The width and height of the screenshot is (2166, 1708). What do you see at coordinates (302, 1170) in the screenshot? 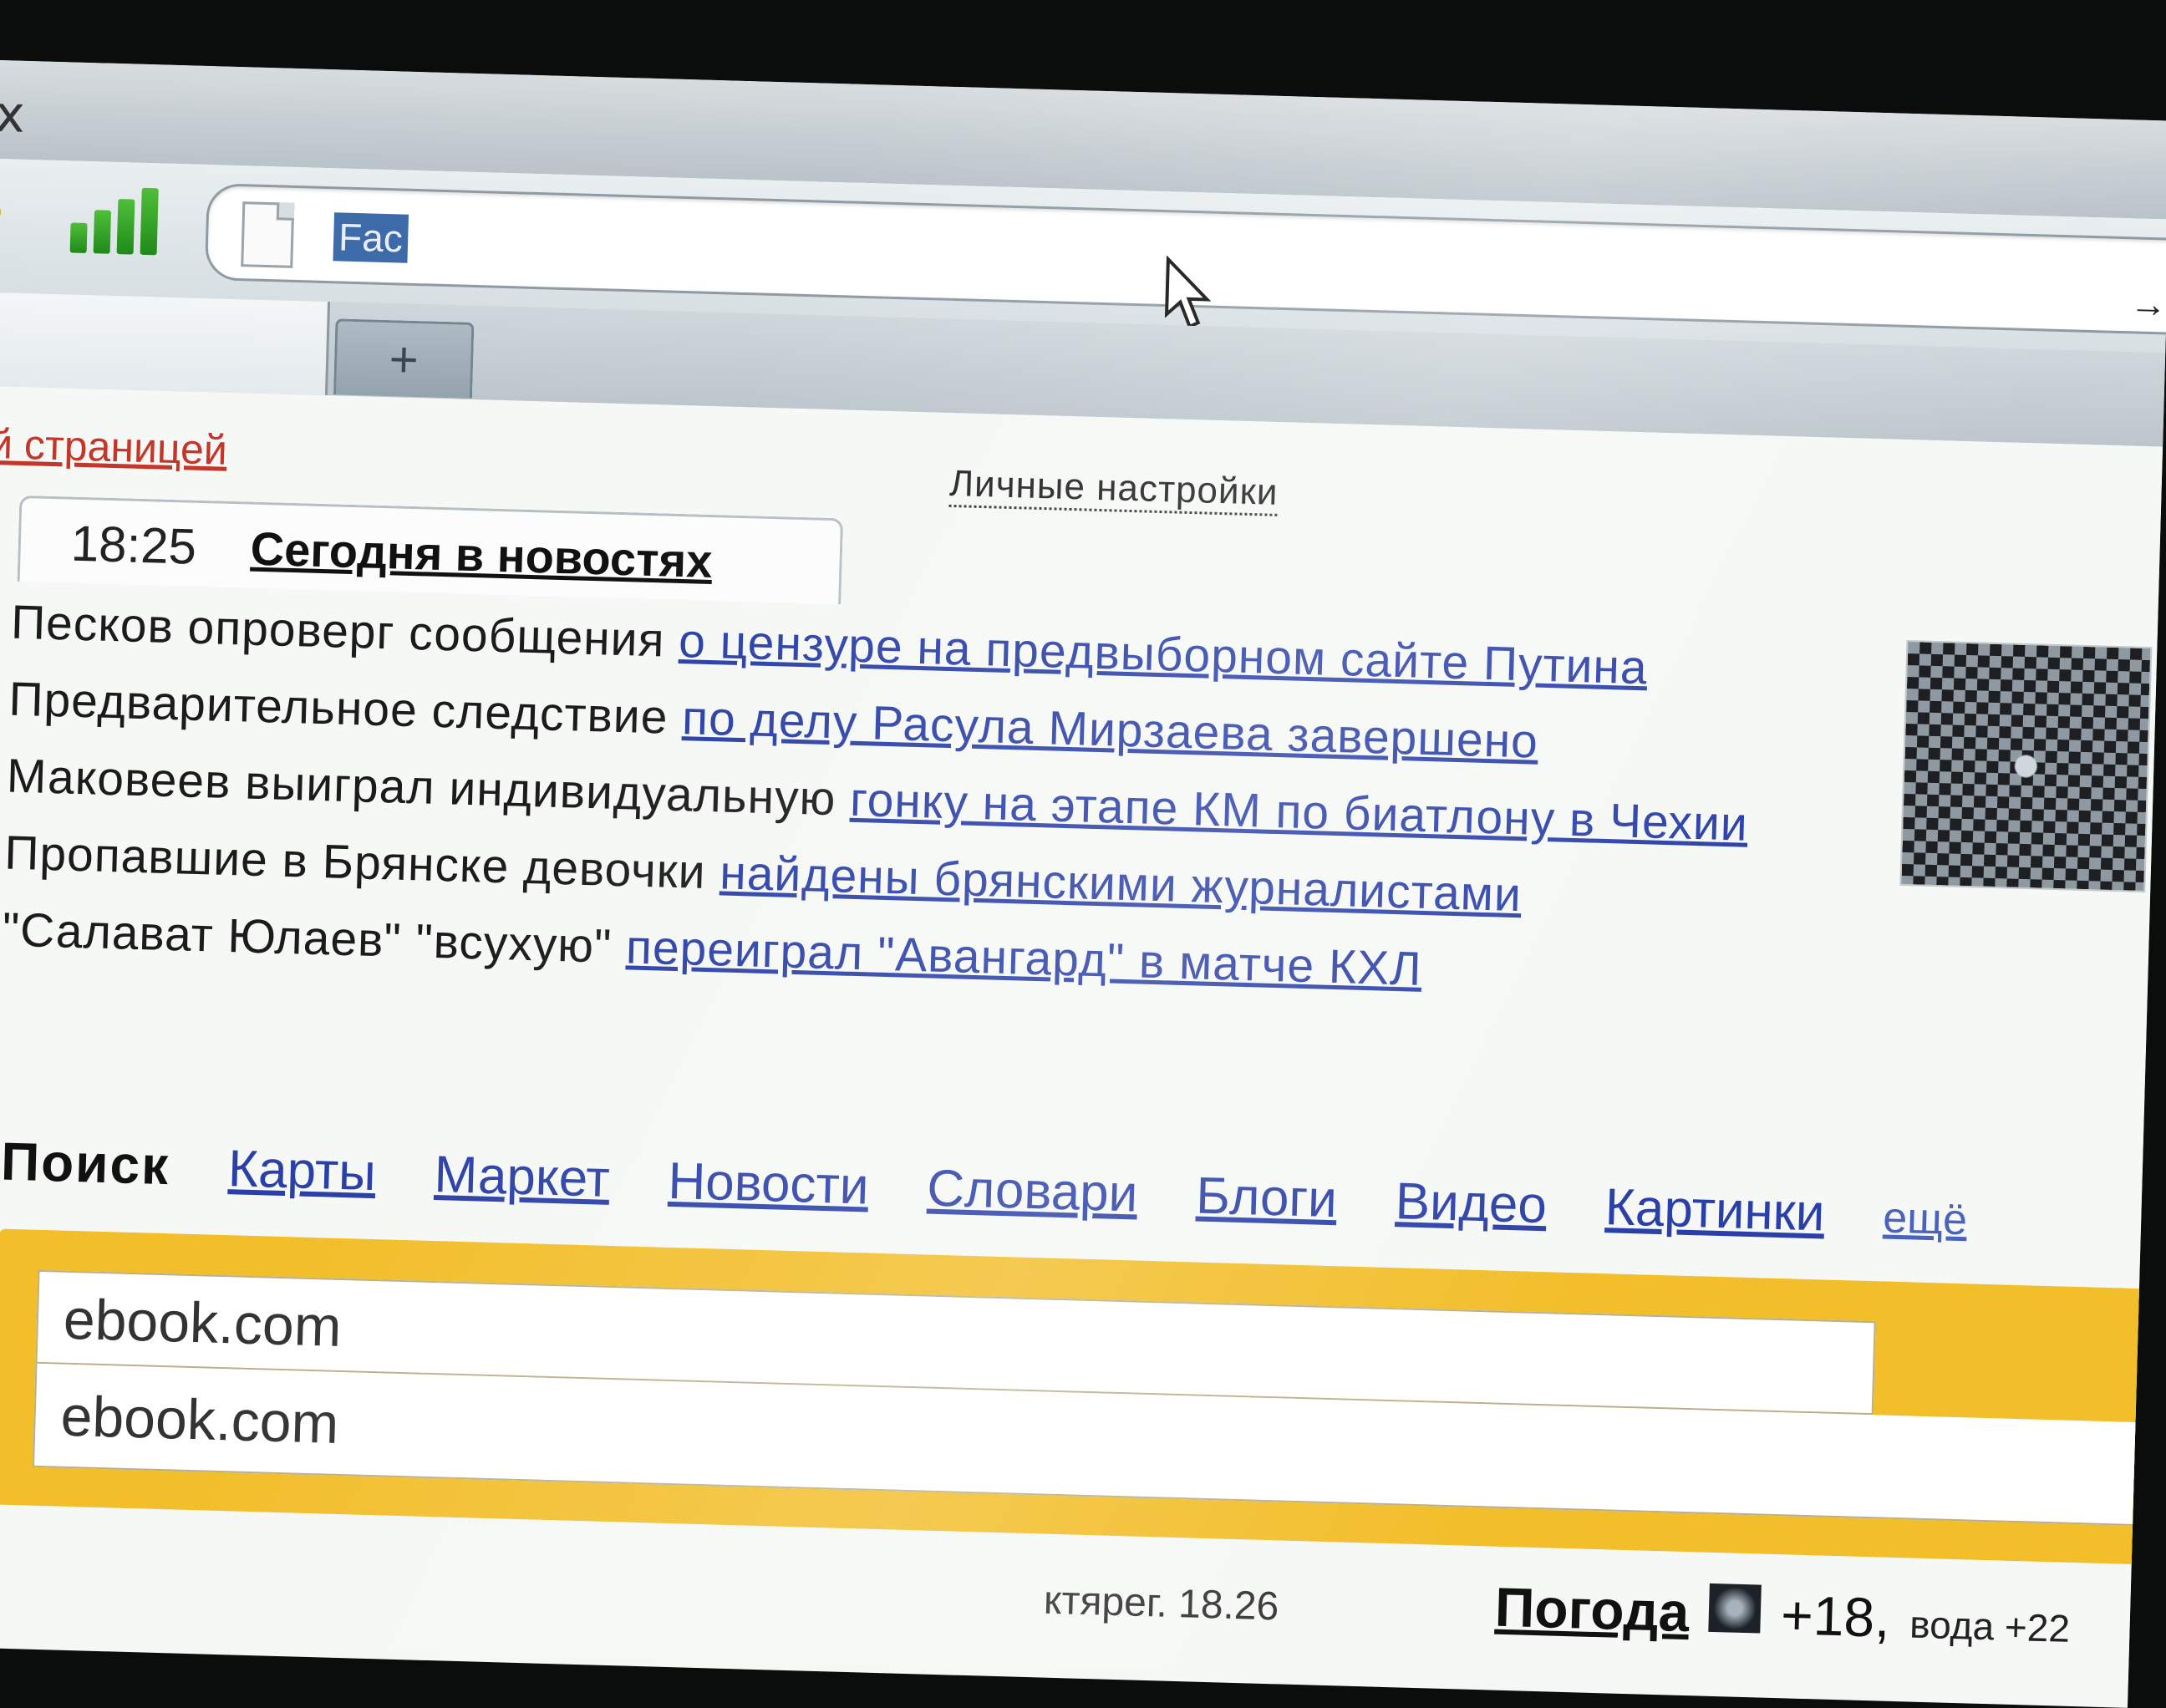
I see `service-link-maps: Карты` at bounding box center [302, 1170].